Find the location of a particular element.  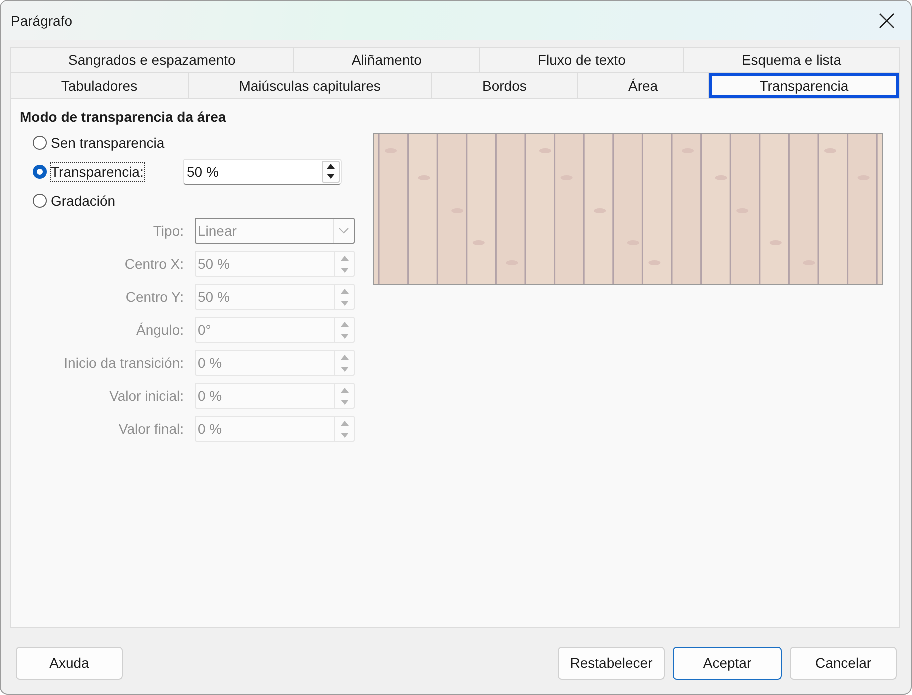

field-label: Centro X: is located at coordinates (154, 264).